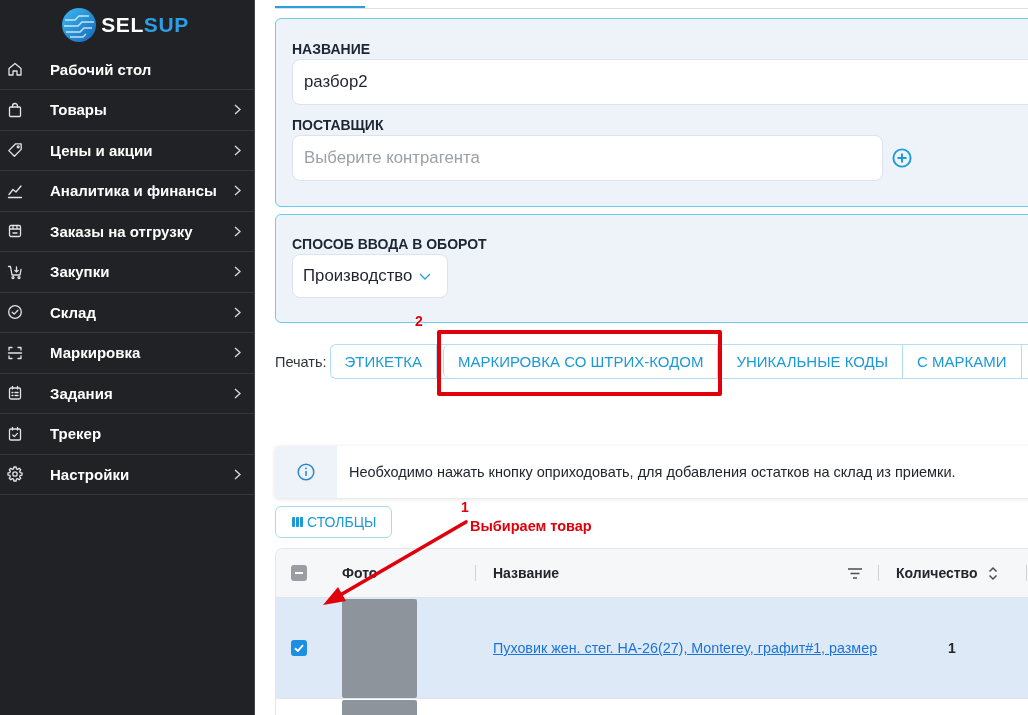  What do you see at coordinates (15, 352) in the screenshot?
I see `scan-icon` at bounding box center [15, 352].